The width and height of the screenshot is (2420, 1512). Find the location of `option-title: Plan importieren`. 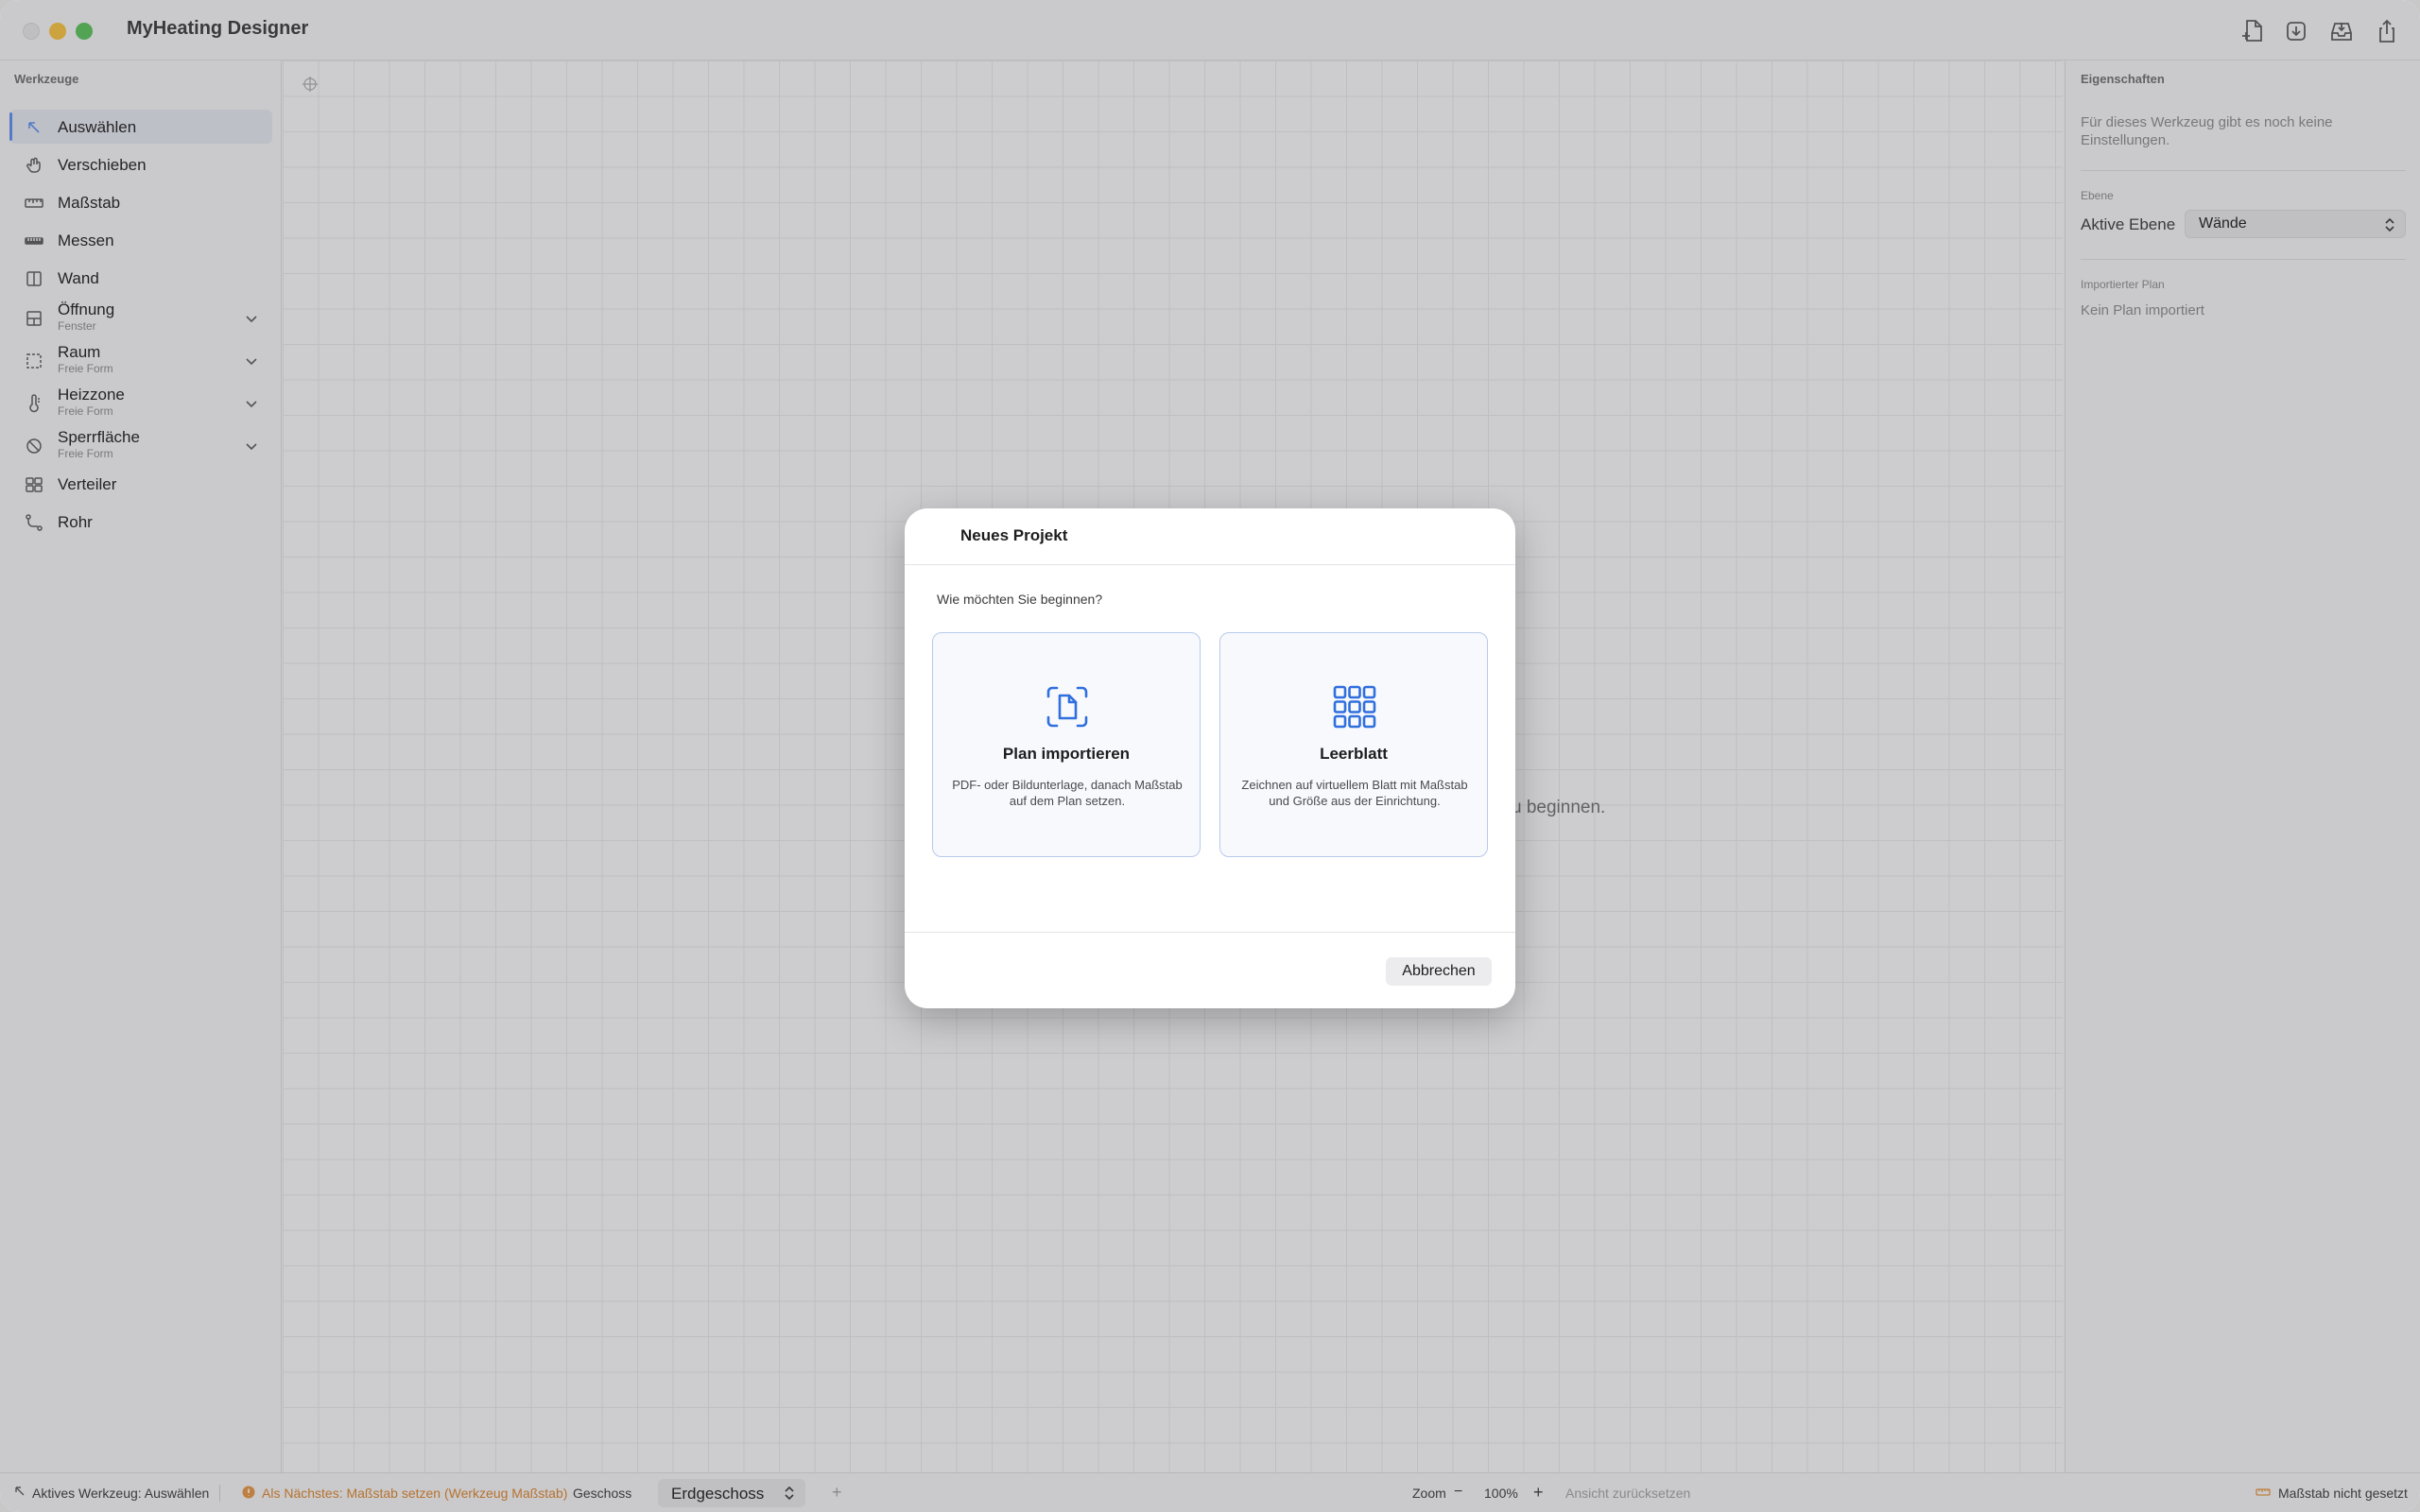

option-title: Plan importieren is located at coordinates (1066, 754).